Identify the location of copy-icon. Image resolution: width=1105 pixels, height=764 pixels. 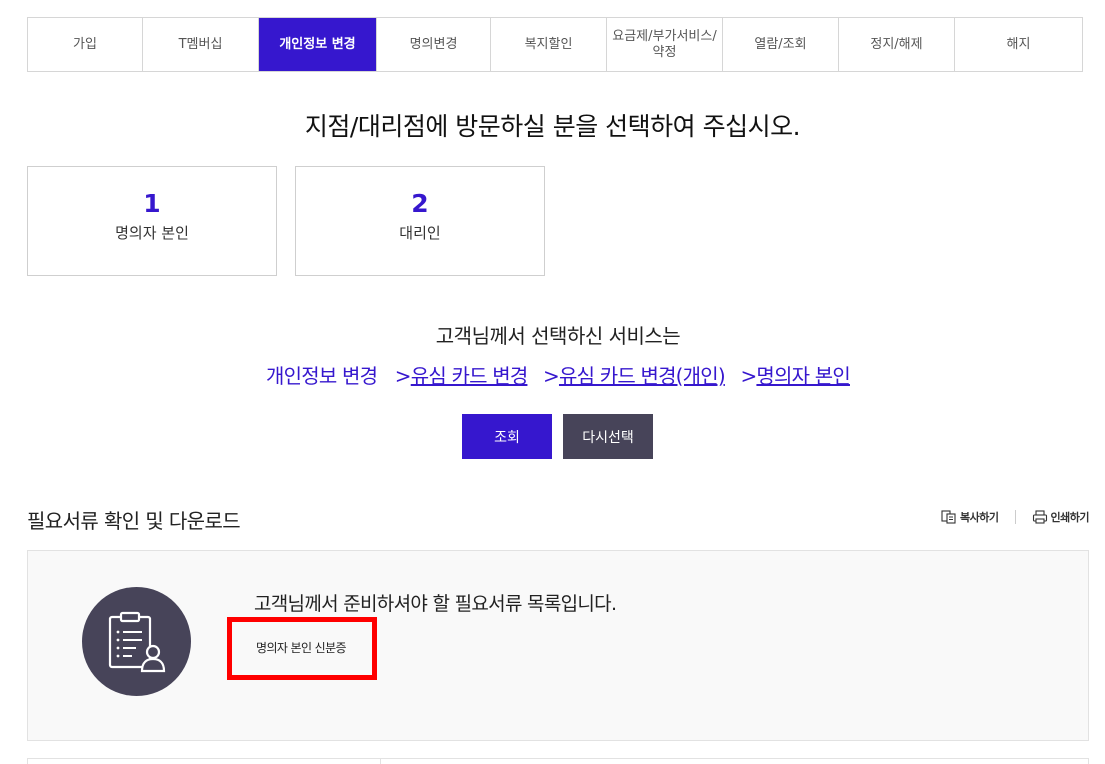
(948, 517).